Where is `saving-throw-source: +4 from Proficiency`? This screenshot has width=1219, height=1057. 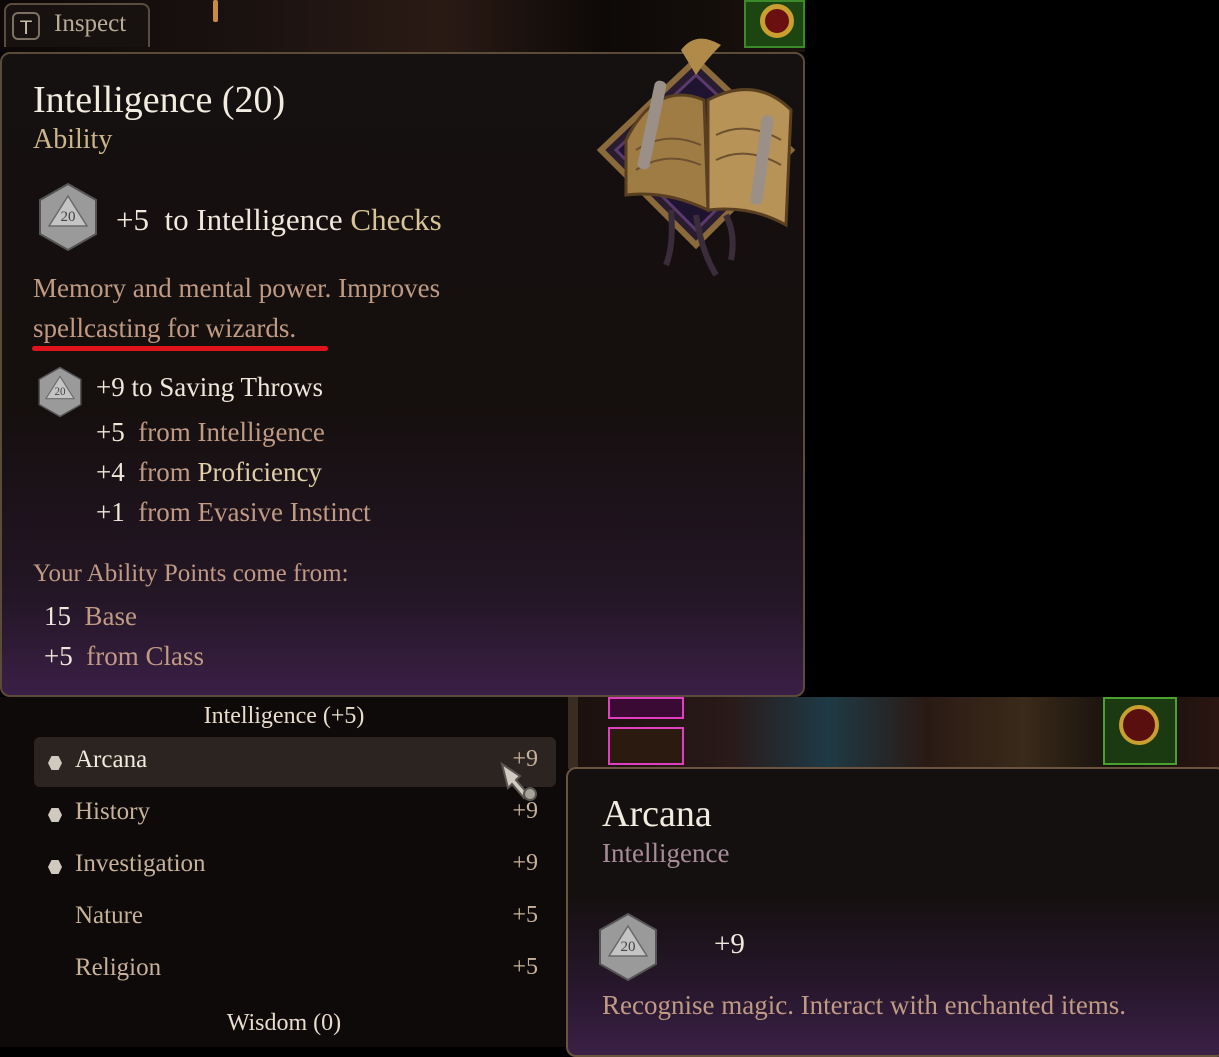 saving-throw-source: +4 from Proficiency is located at coordinates (209, 472).